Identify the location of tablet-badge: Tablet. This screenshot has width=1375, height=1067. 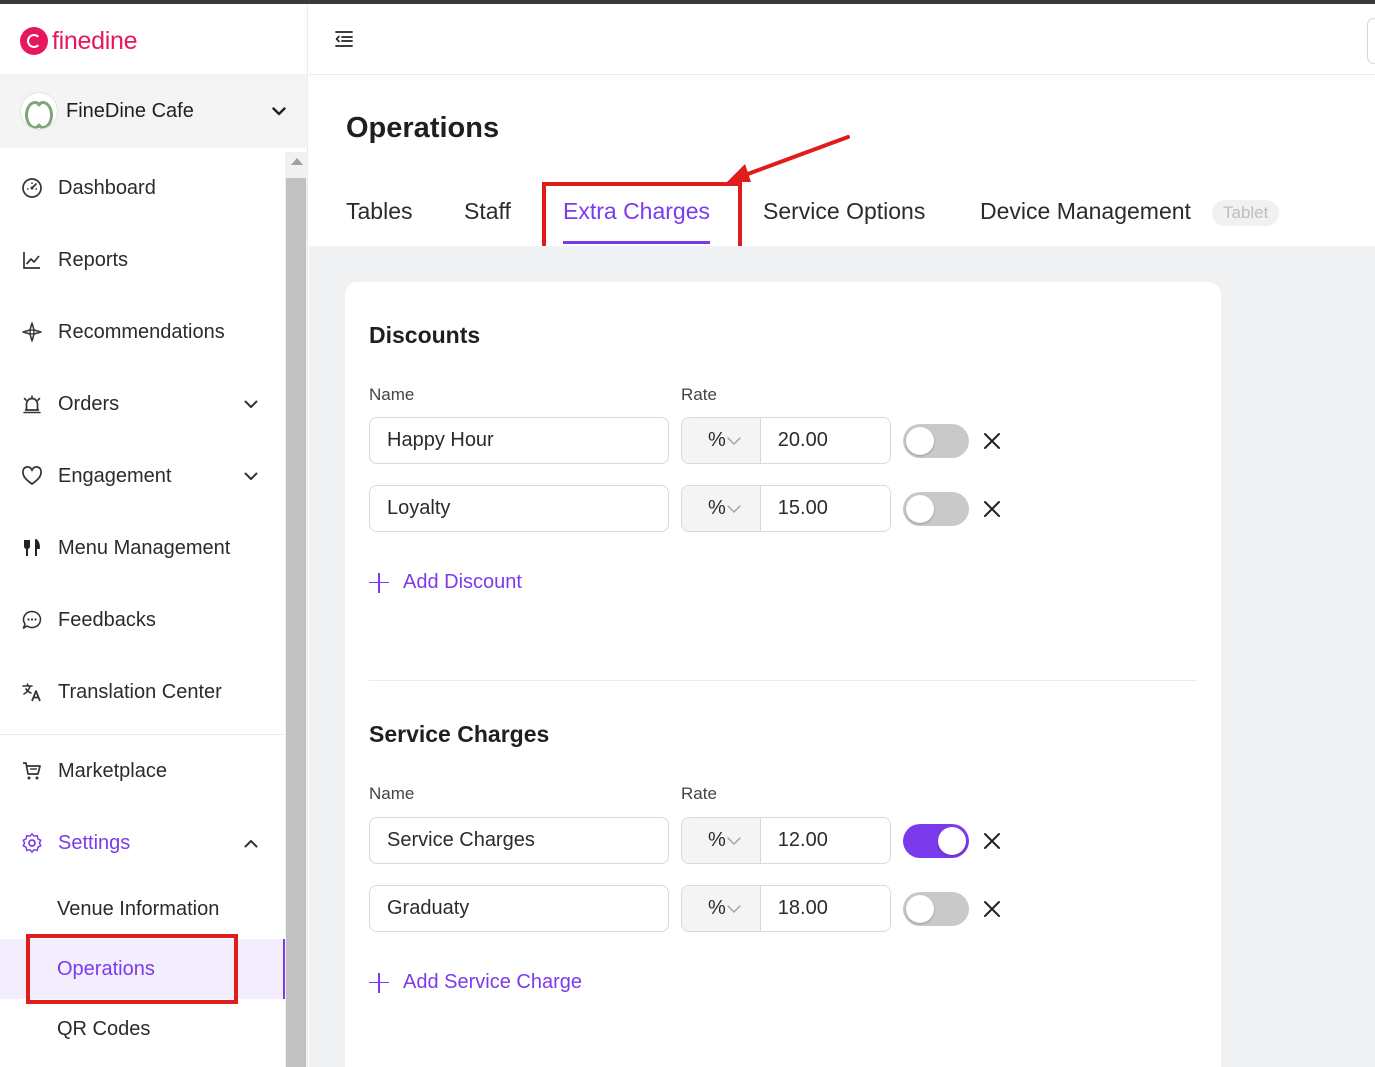
(1246, 213).